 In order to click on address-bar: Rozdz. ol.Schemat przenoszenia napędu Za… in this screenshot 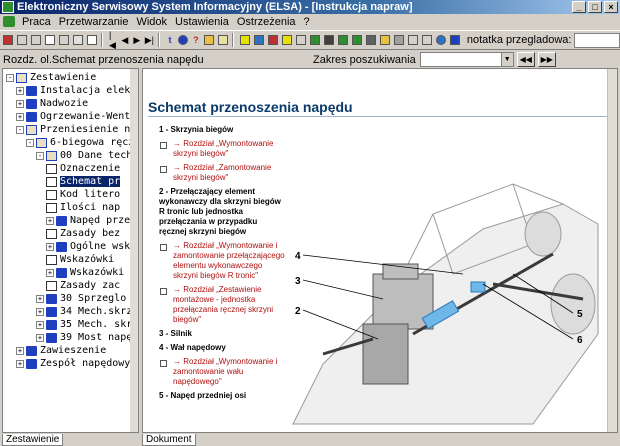, I will do `click(310, 59)`.